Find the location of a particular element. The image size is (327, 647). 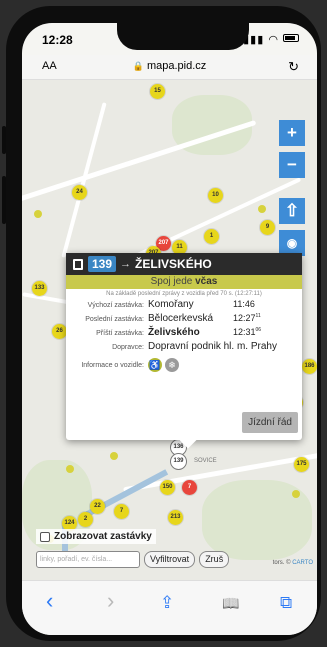

map-stop-marker: 22 is located at coordinates (97, 506).